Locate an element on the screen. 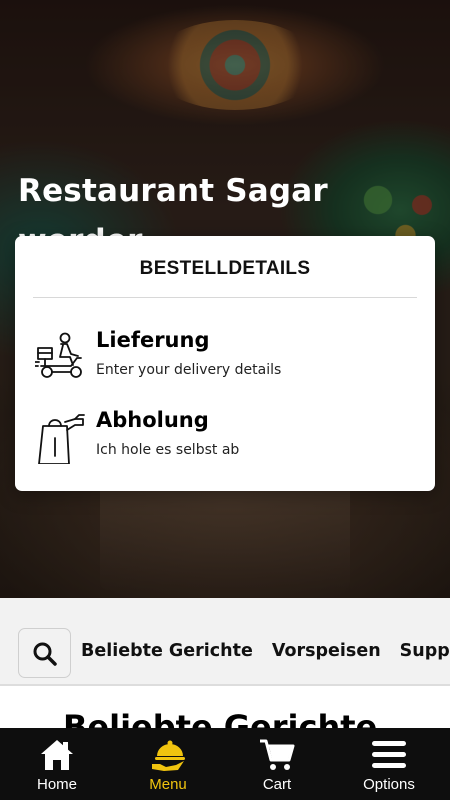  delivery-label: Lieferung is located at coordinates (153, 340).